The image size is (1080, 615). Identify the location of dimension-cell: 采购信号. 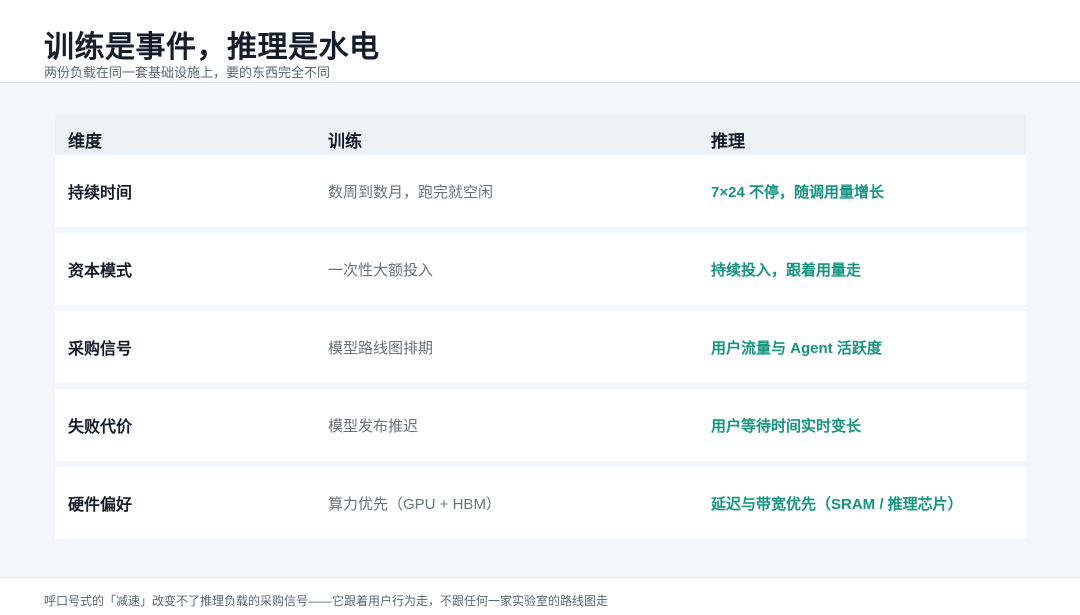
(100, 349).